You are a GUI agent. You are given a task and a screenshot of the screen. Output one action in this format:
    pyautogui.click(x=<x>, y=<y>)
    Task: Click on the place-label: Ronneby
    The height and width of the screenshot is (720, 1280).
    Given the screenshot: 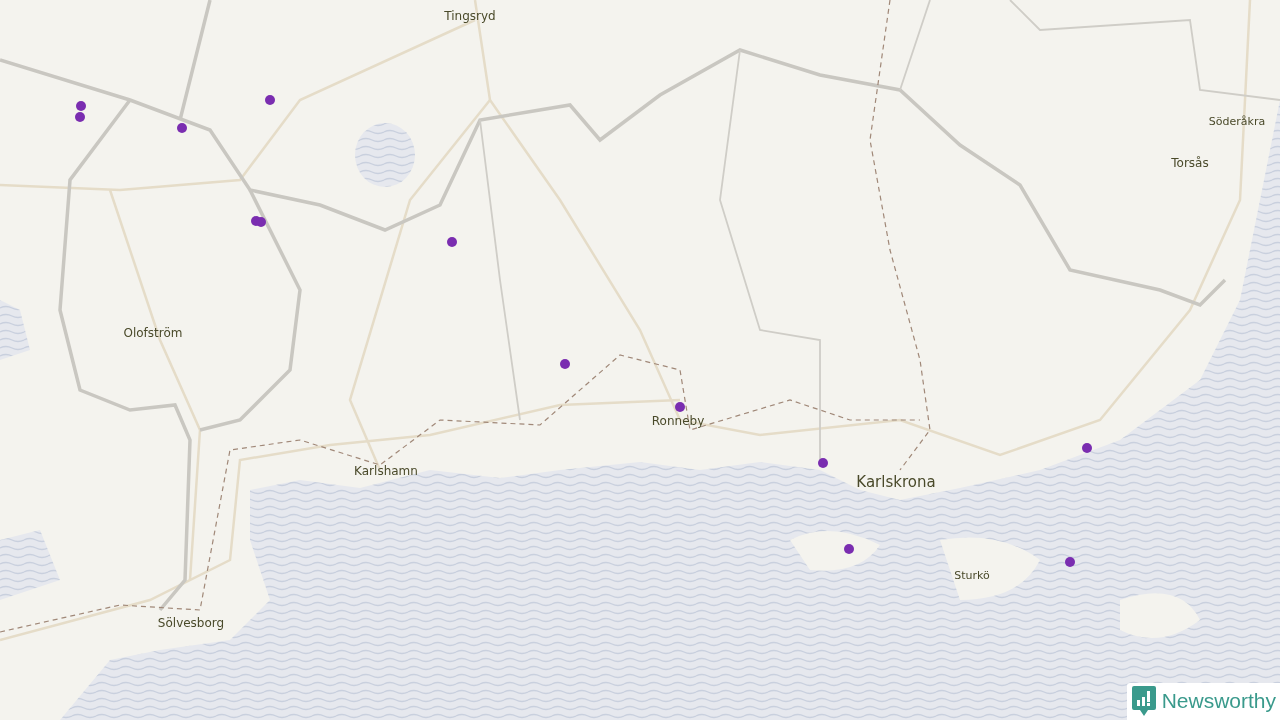 What is the action you would take?
    pyautogui.click(x=678, y=421)
    